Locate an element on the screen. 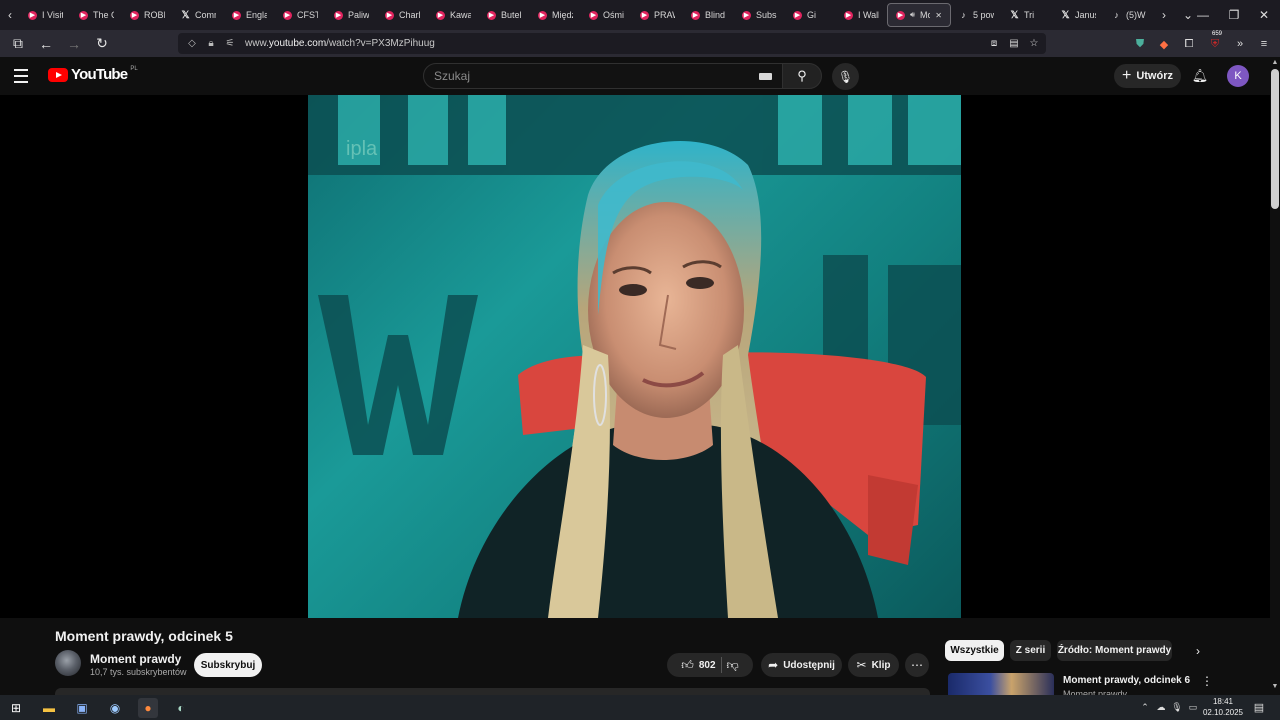 This screenshot has width=1280, height=720. scroll-down-icon: ▼ is located at coordinates (1275, 686).